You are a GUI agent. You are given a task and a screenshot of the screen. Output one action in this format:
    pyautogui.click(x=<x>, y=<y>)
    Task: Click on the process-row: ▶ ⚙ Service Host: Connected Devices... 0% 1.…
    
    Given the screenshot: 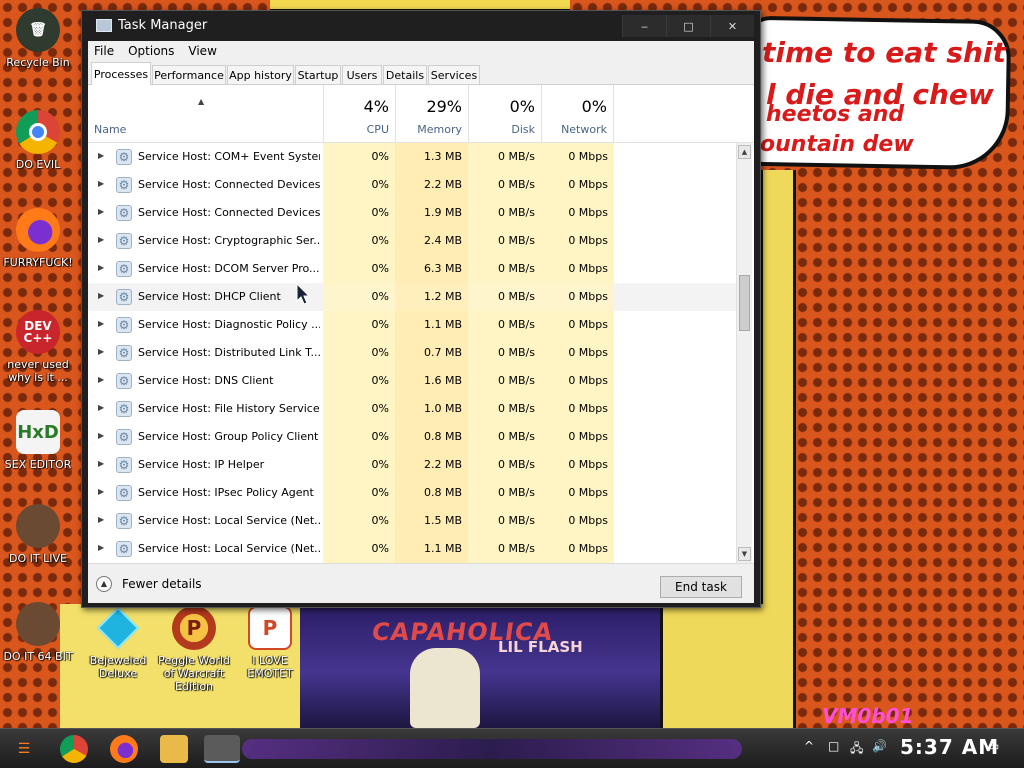 What is the action you would take?
    pyautogui.click(x=412, y=213)
    